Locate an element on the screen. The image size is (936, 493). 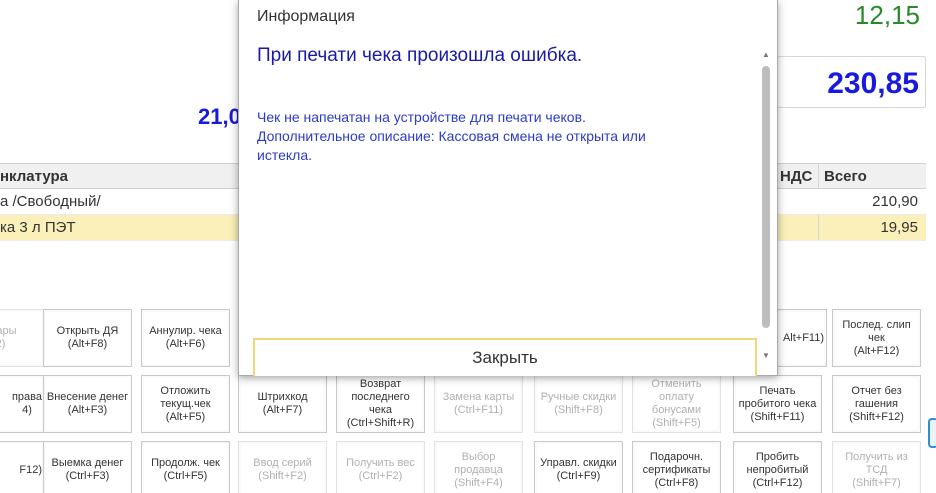
close-button: Закрыть is located at coordinates (505, 357).